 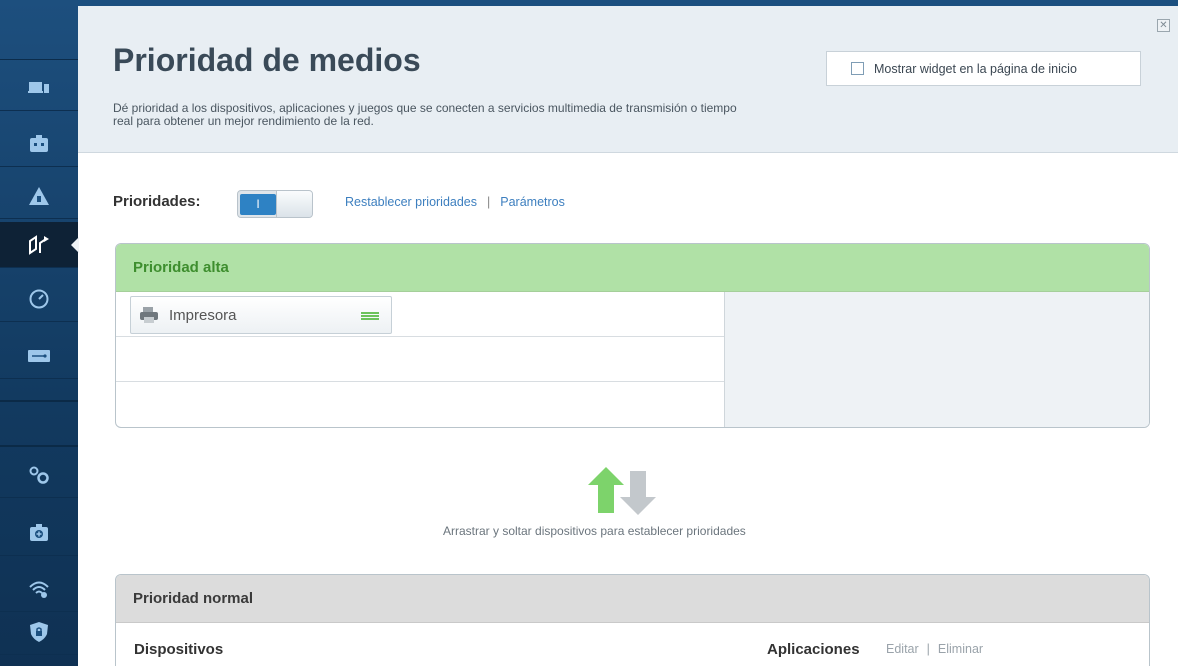 I want to click on priority-links: Restablecer prioridades | Parámetros, so click(x=455, y=202).